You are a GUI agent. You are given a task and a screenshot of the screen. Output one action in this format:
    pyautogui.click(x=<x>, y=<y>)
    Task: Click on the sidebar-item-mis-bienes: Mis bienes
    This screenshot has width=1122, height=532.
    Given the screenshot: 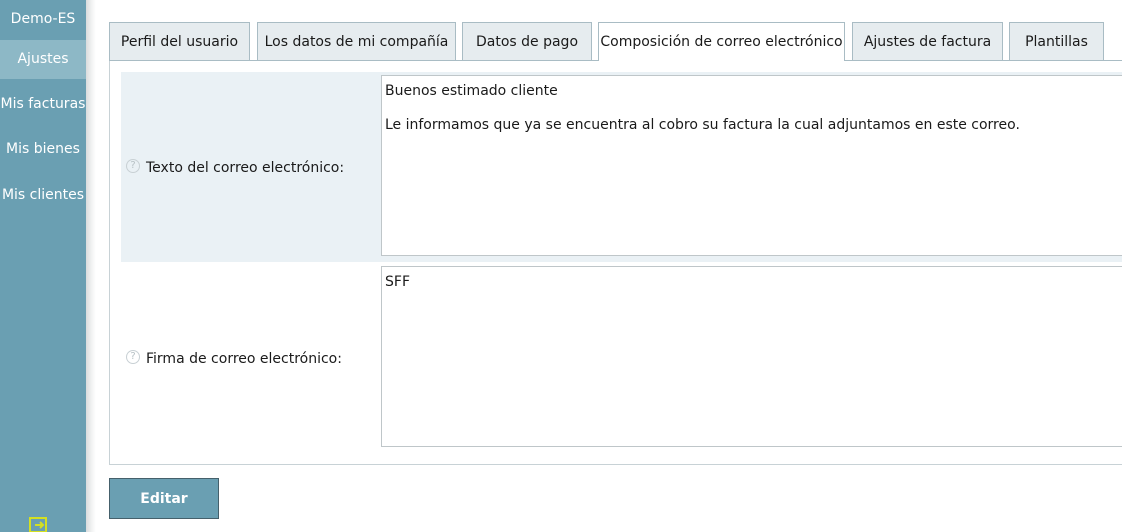 What is the action you would take?
    pyautogui.click(x=43, y=151)
    